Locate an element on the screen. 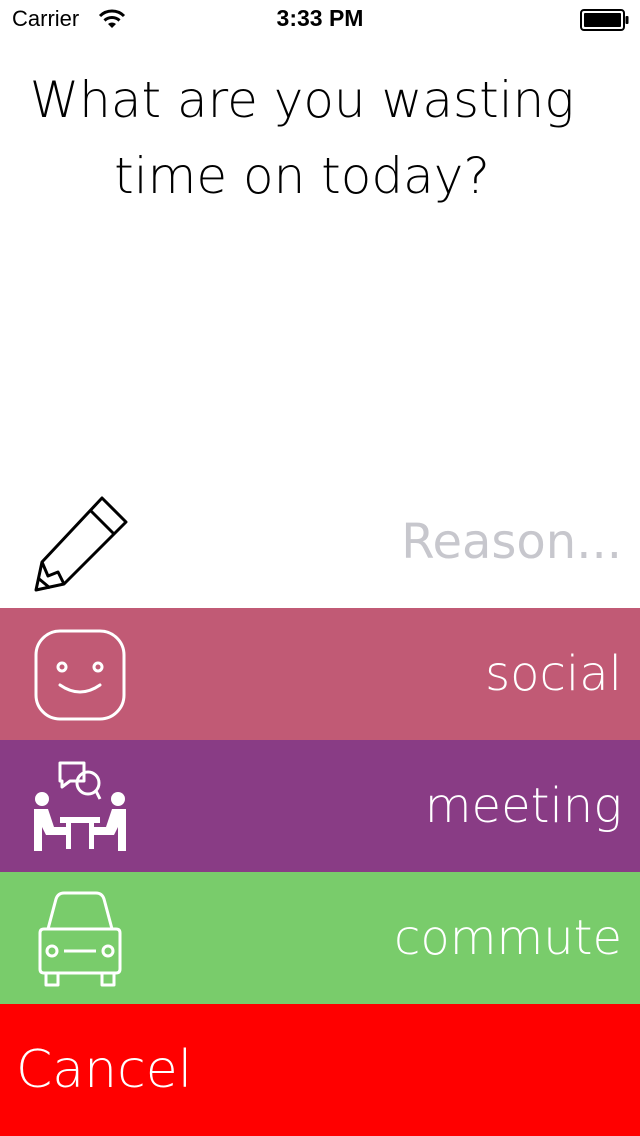  category-social-label: social is located at coordinates (553, 674).